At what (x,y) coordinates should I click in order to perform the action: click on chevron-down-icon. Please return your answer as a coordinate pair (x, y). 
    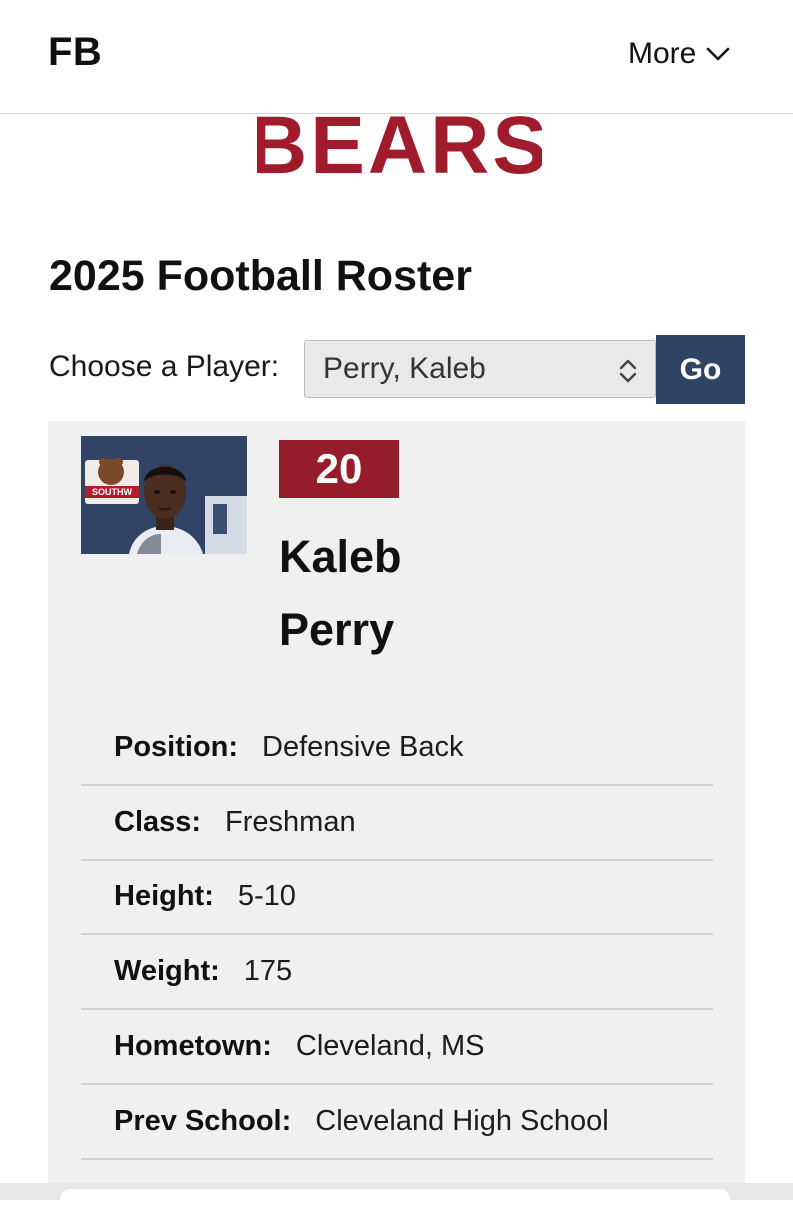
    Looking at the image, I should click on (718, 54).